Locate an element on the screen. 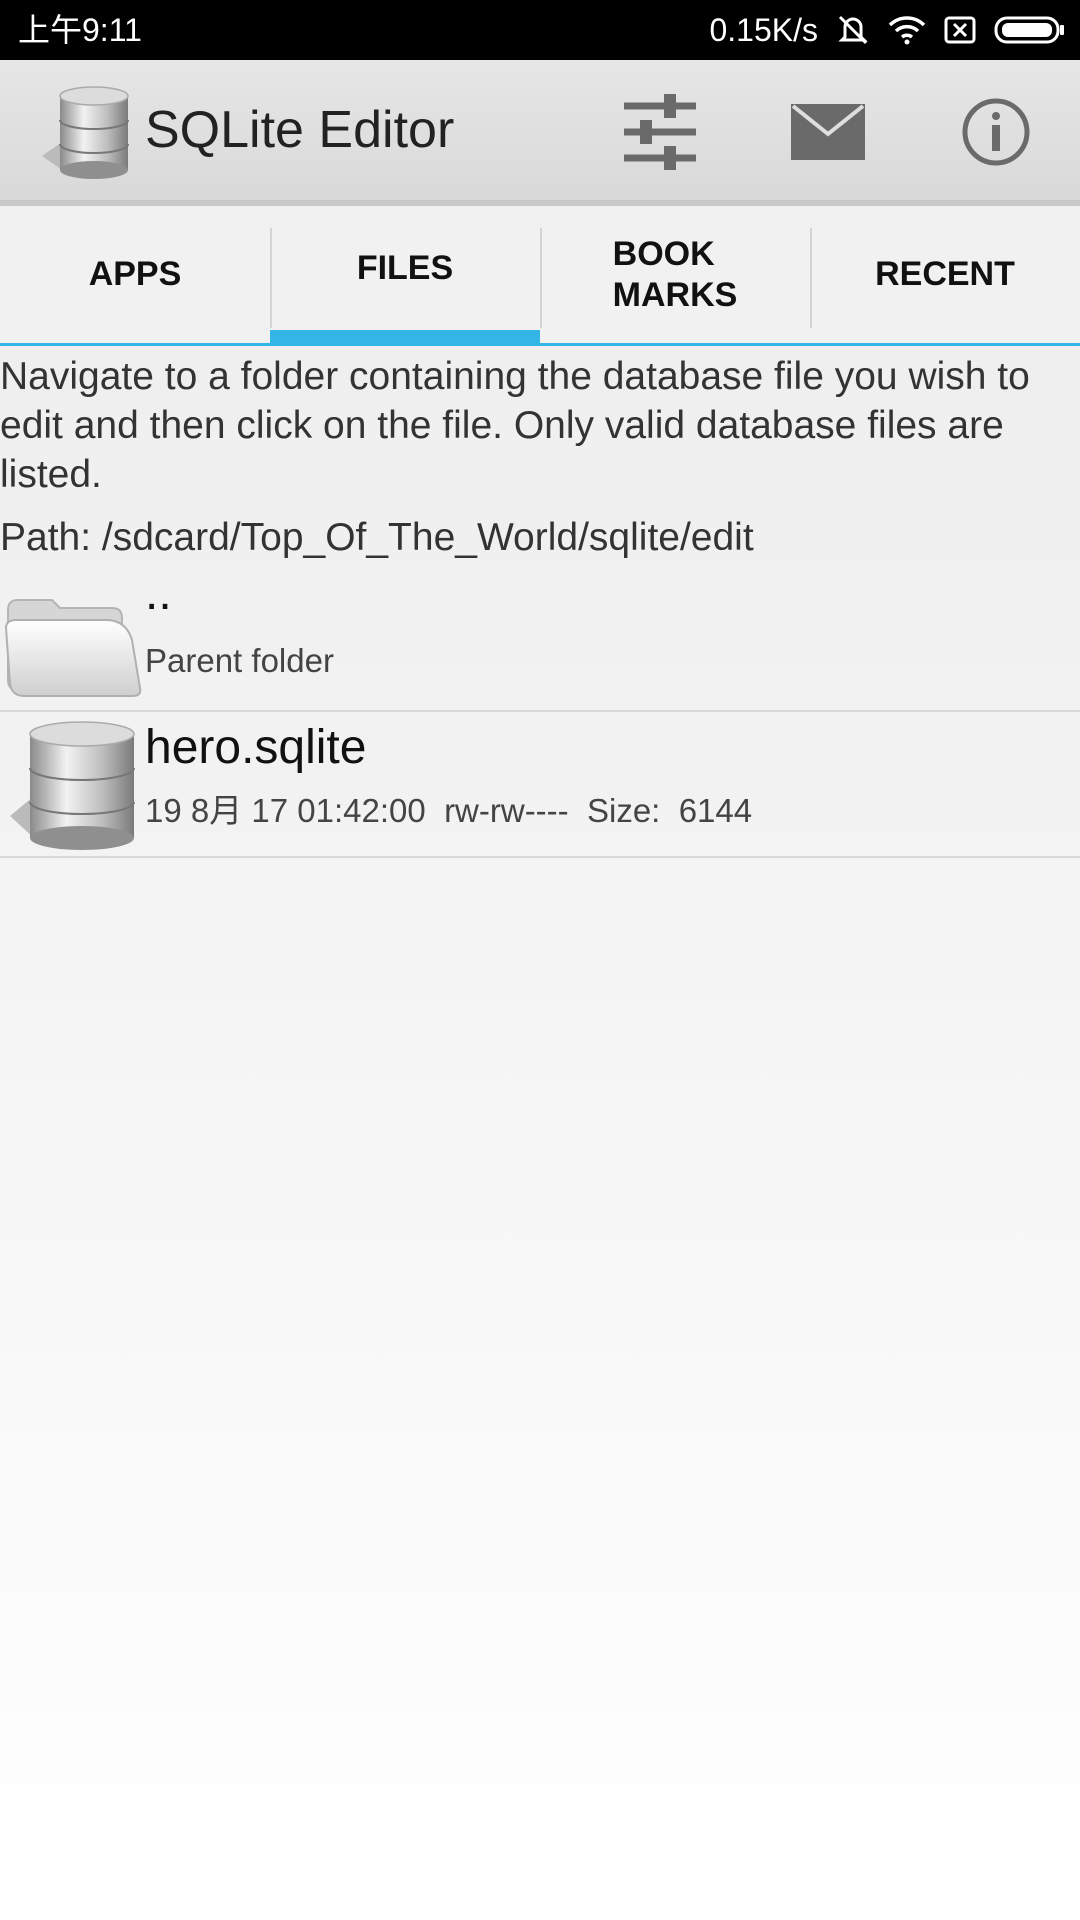 This screenshot has width=1080, height=1920. info-icon is located at coordinates (996, 132).